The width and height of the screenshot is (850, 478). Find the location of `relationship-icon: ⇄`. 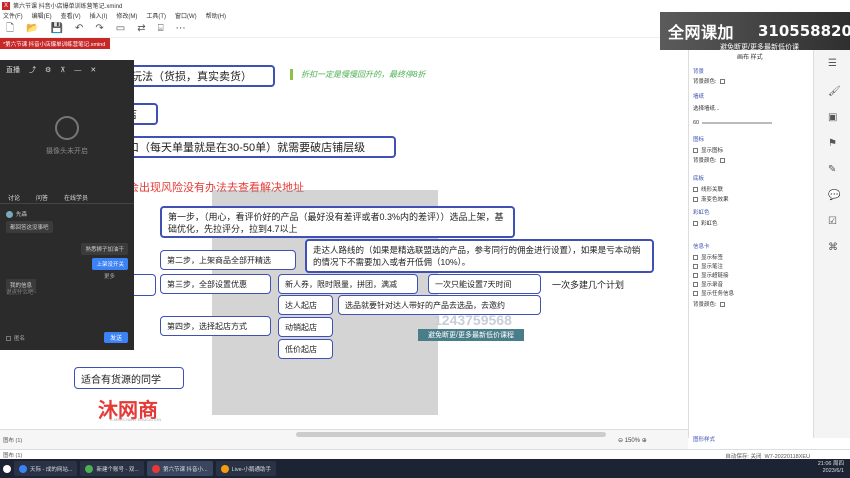

relationship-icon: ⇄ is located at coordinates (141, 28).